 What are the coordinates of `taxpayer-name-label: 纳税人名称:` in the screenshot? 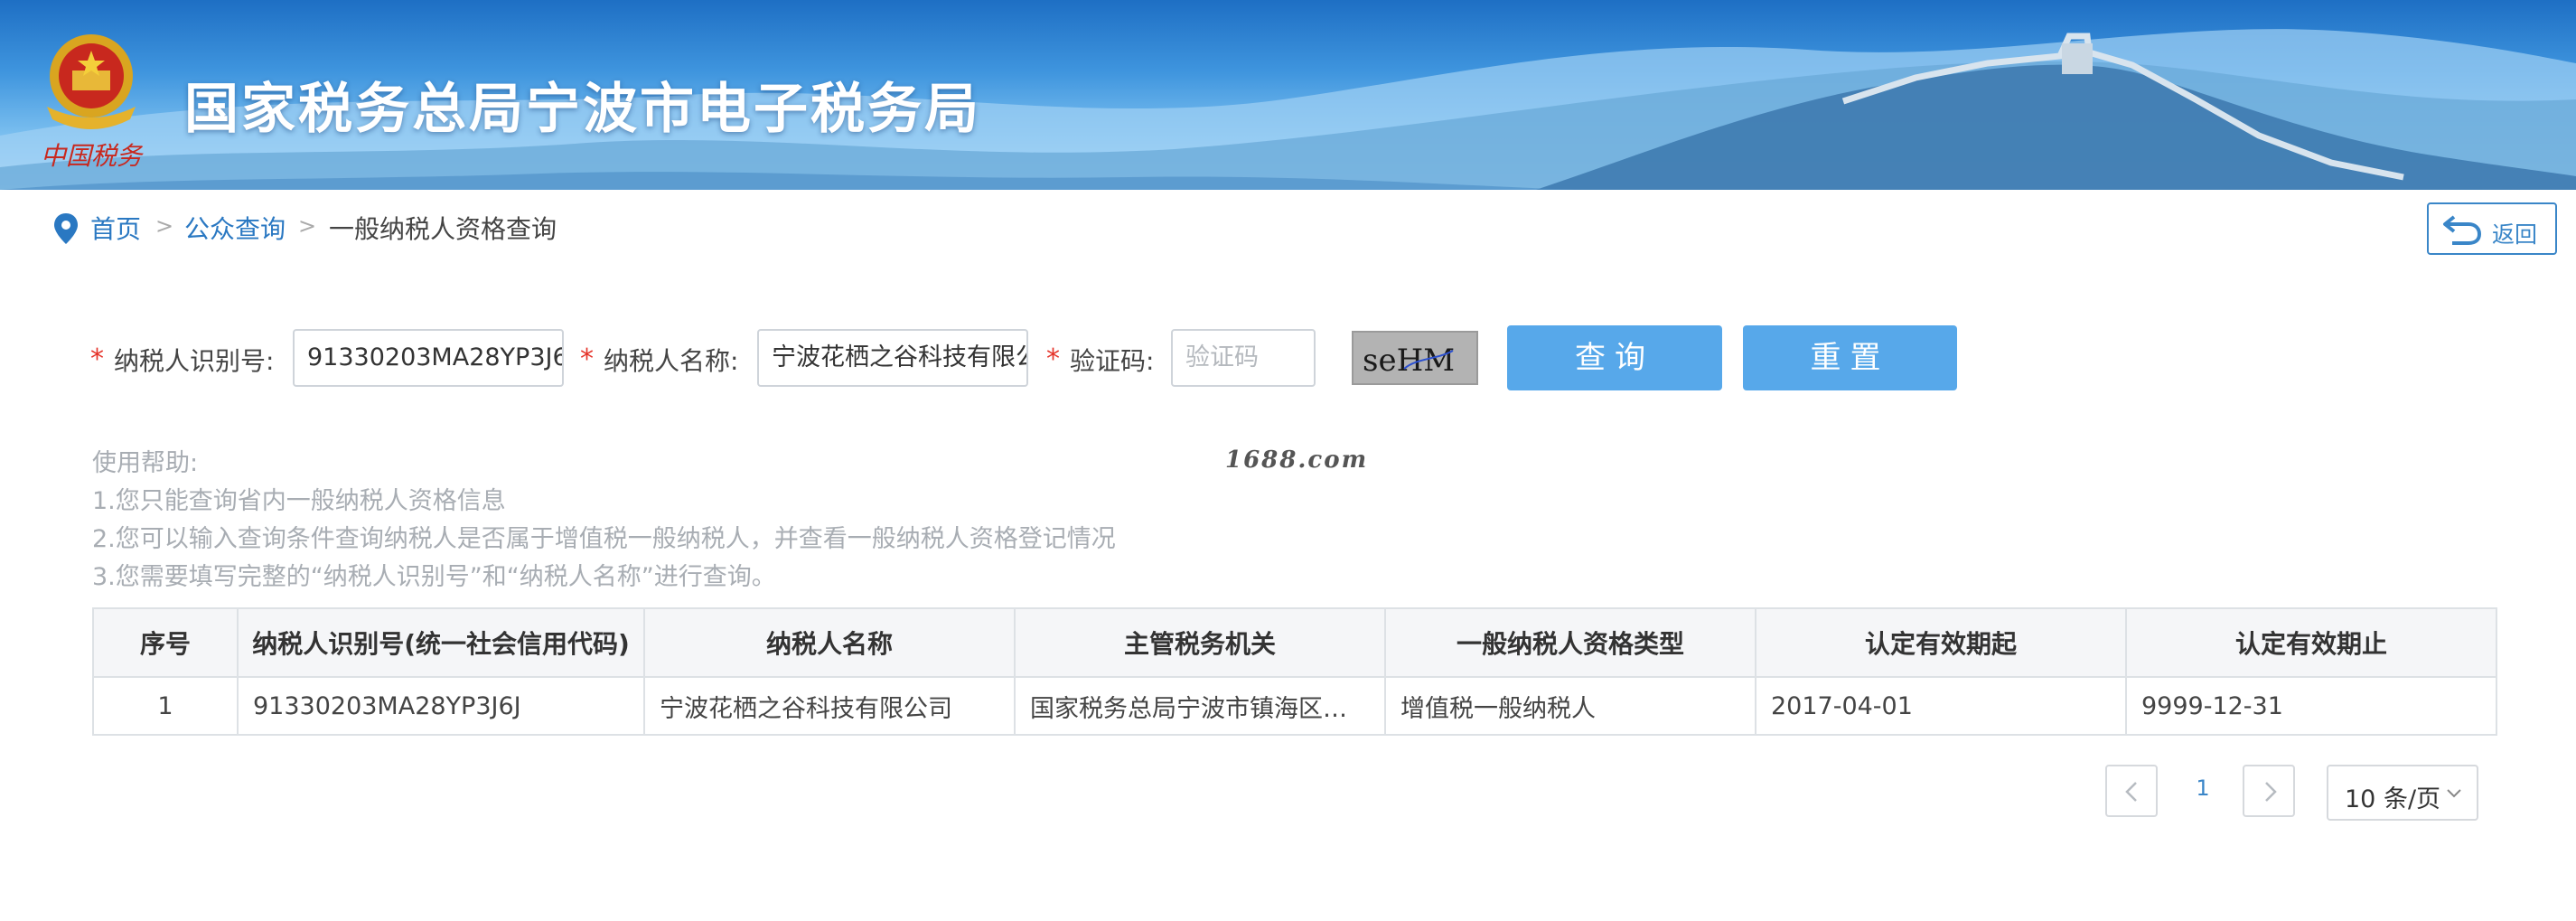 It's located at (671, 361).